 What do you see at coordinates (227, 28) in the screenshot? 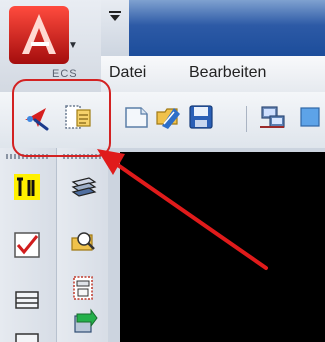
I see `title-bar` at bounding box center [227, 28].